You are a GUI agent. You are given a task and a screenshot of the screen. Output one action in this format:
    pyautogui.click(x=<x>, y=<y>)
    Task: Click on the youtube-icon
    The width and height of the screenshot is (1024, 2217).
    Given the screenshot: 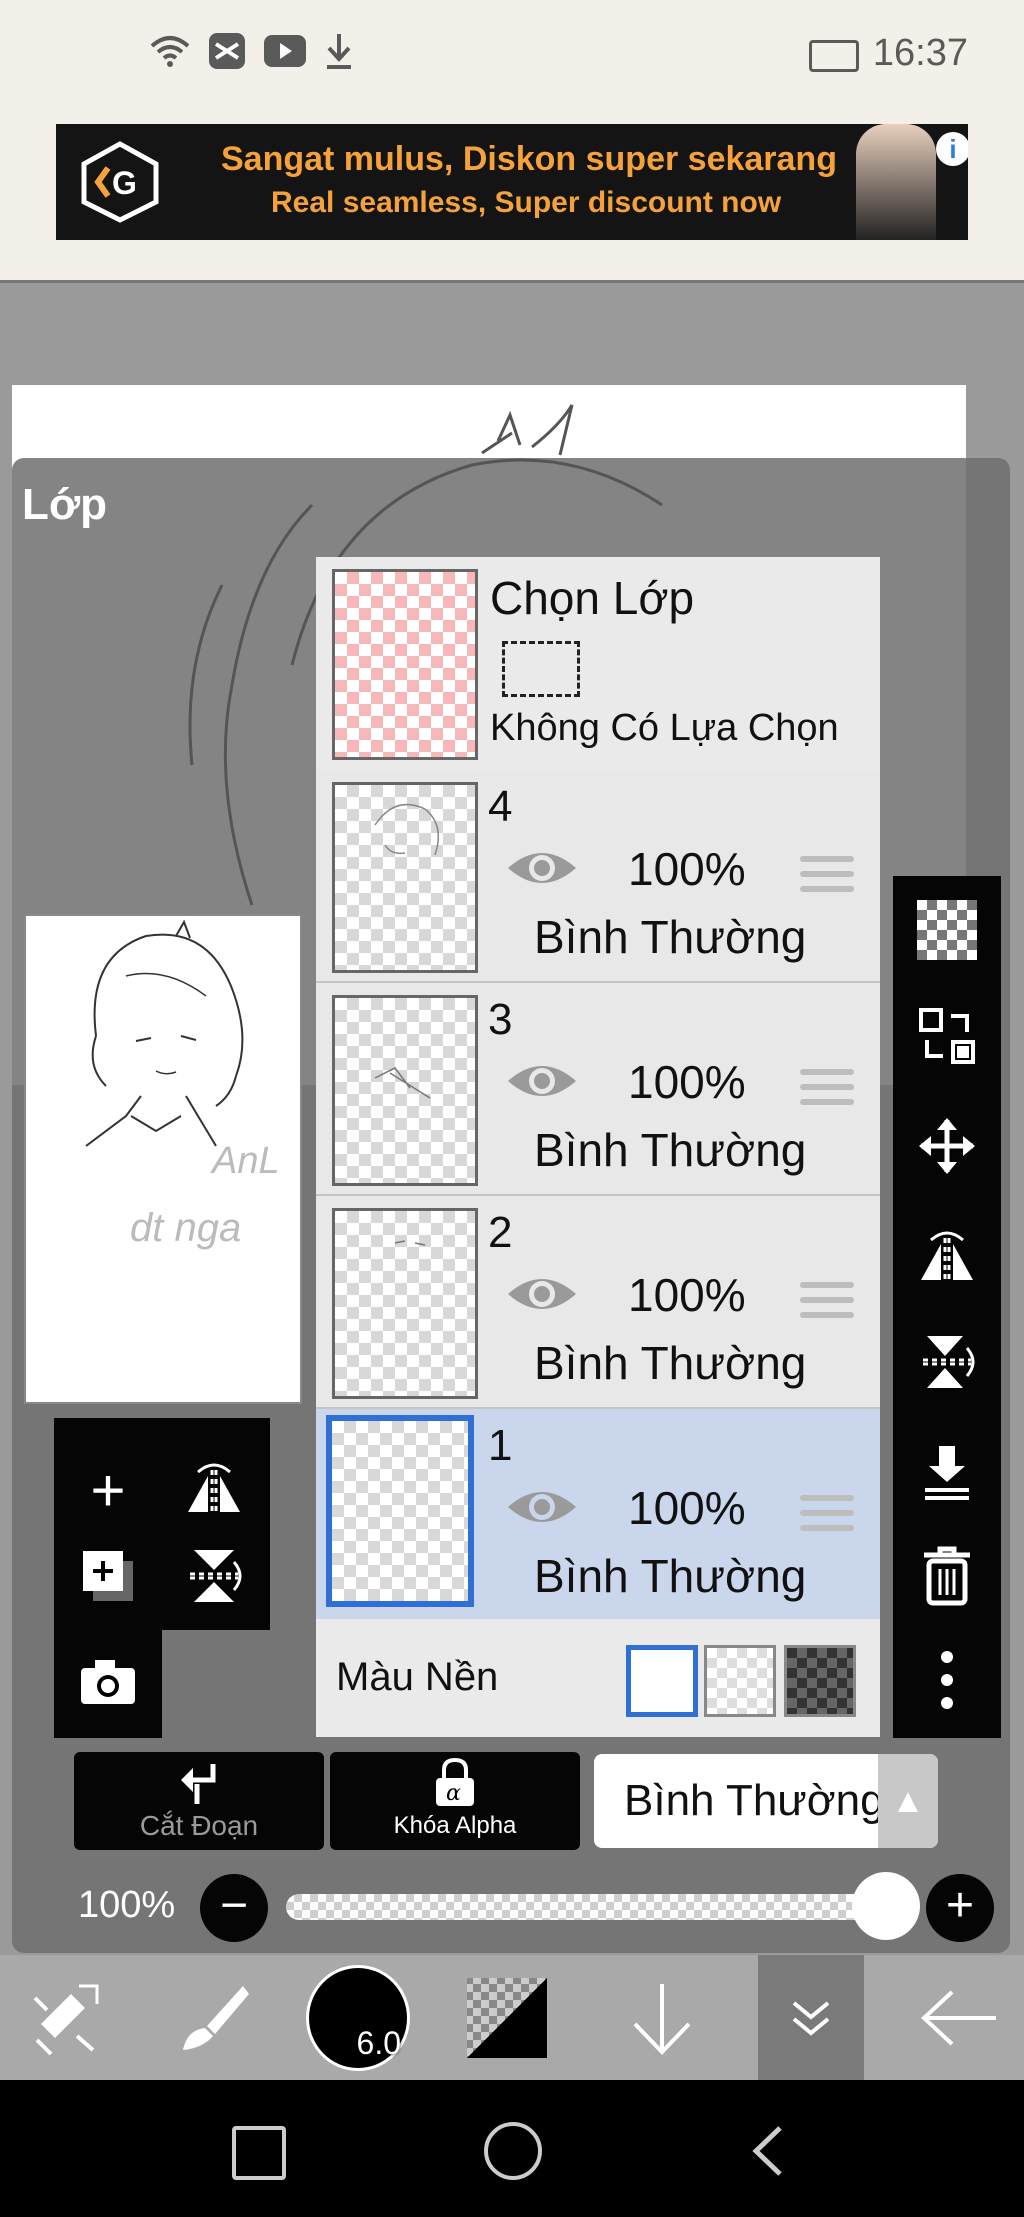 What is the action you would take?
    pyautogui.click(x=285, y=55)
    